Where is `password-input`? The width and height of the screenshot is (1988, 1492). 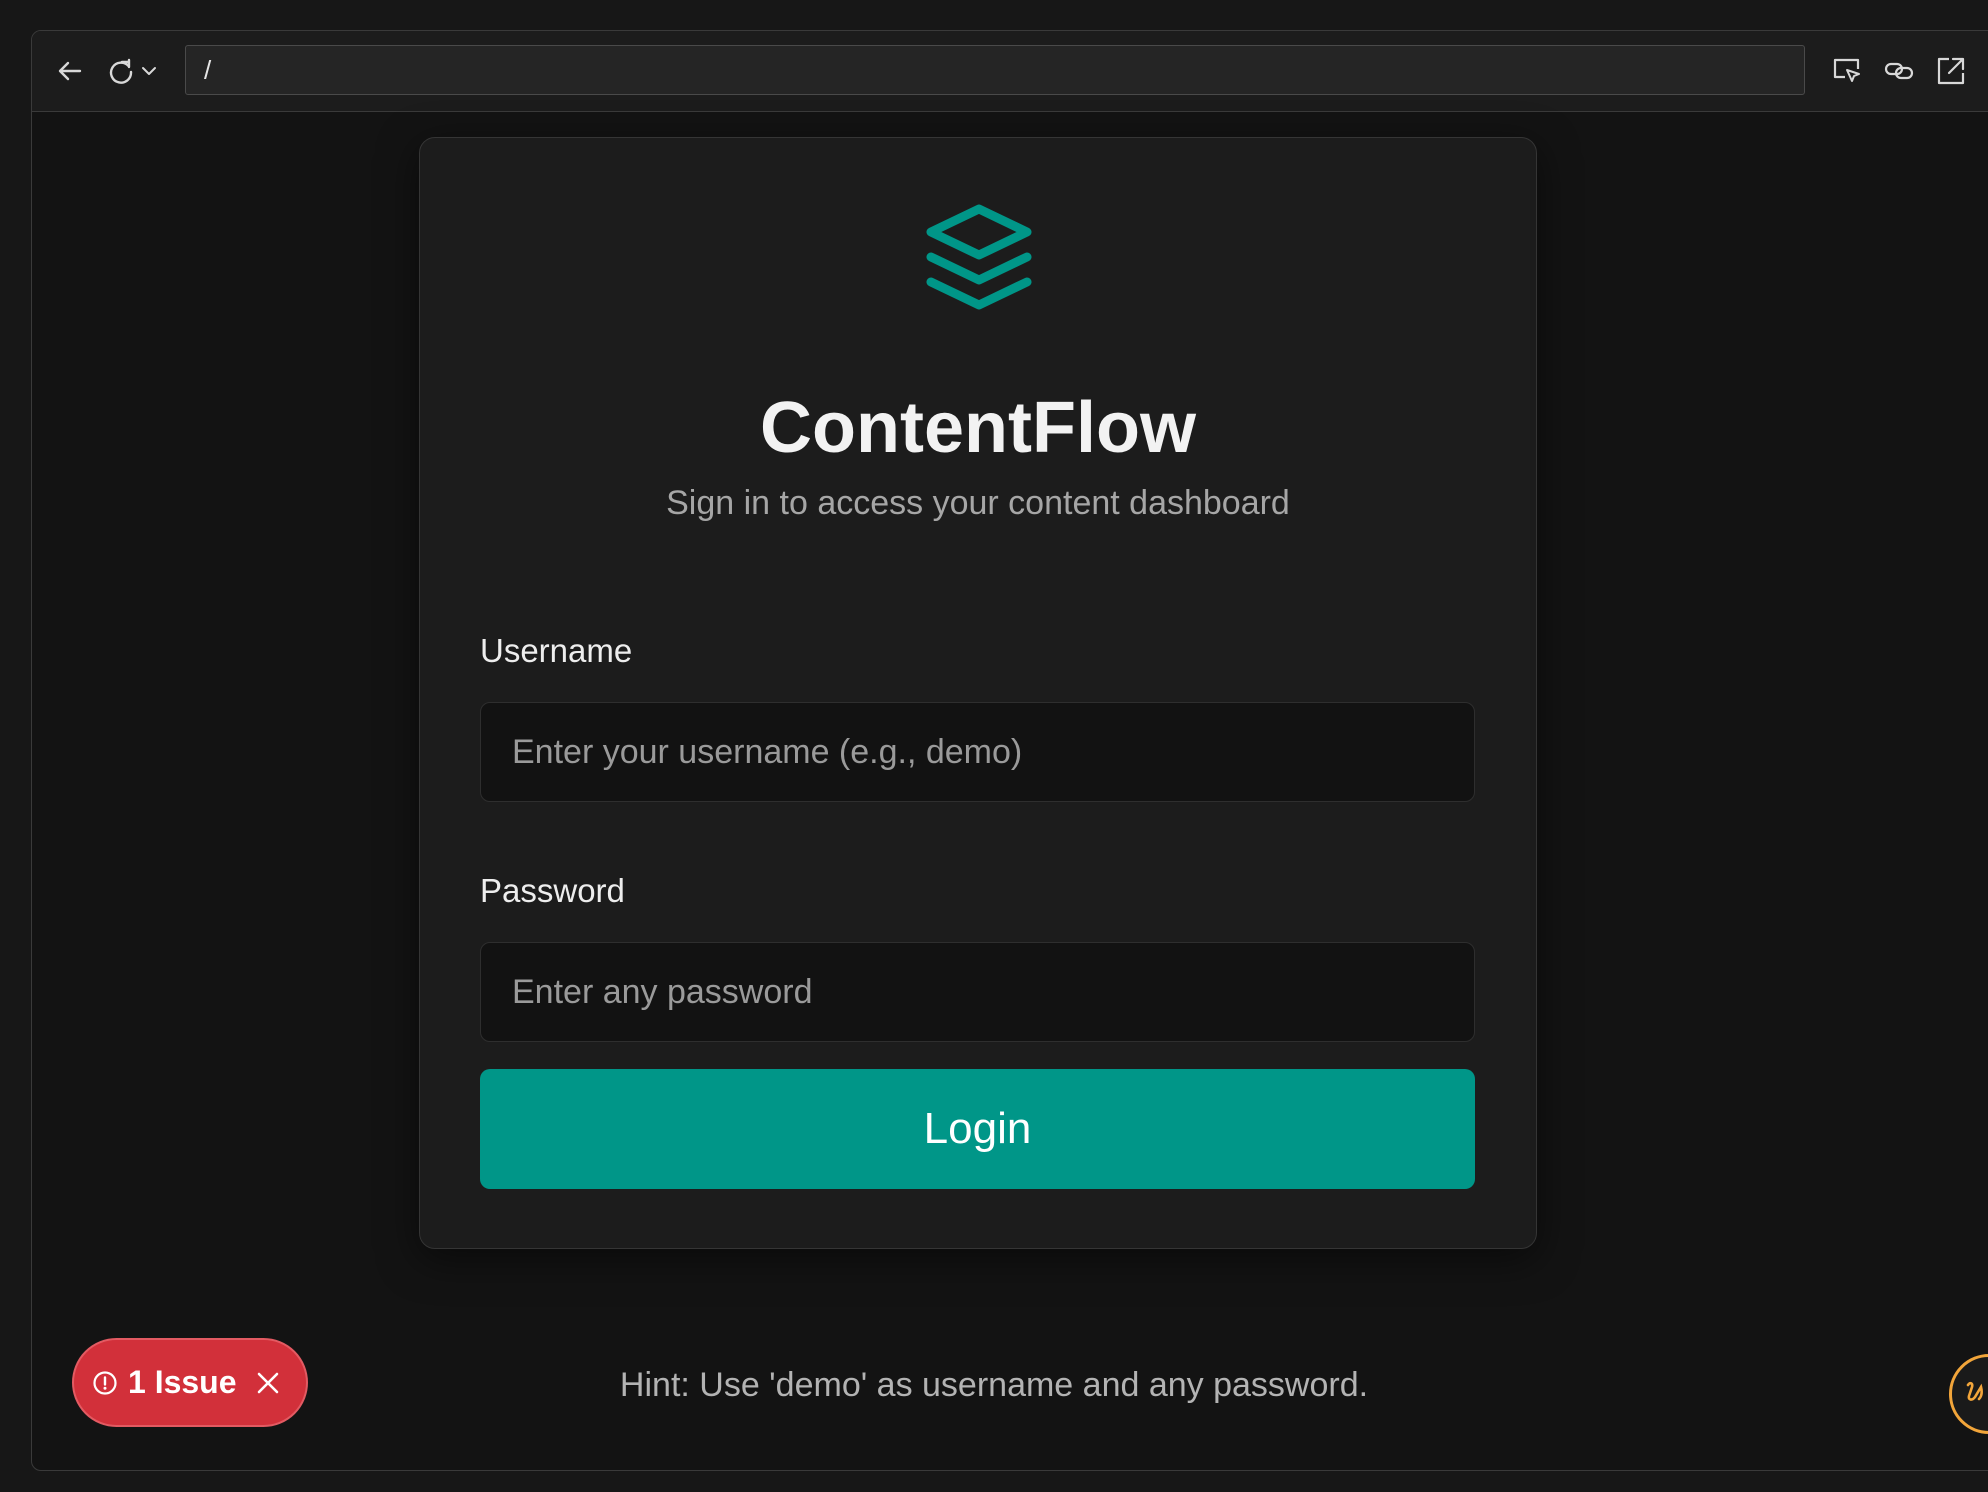 password-input is located at coordinates (977, 992).